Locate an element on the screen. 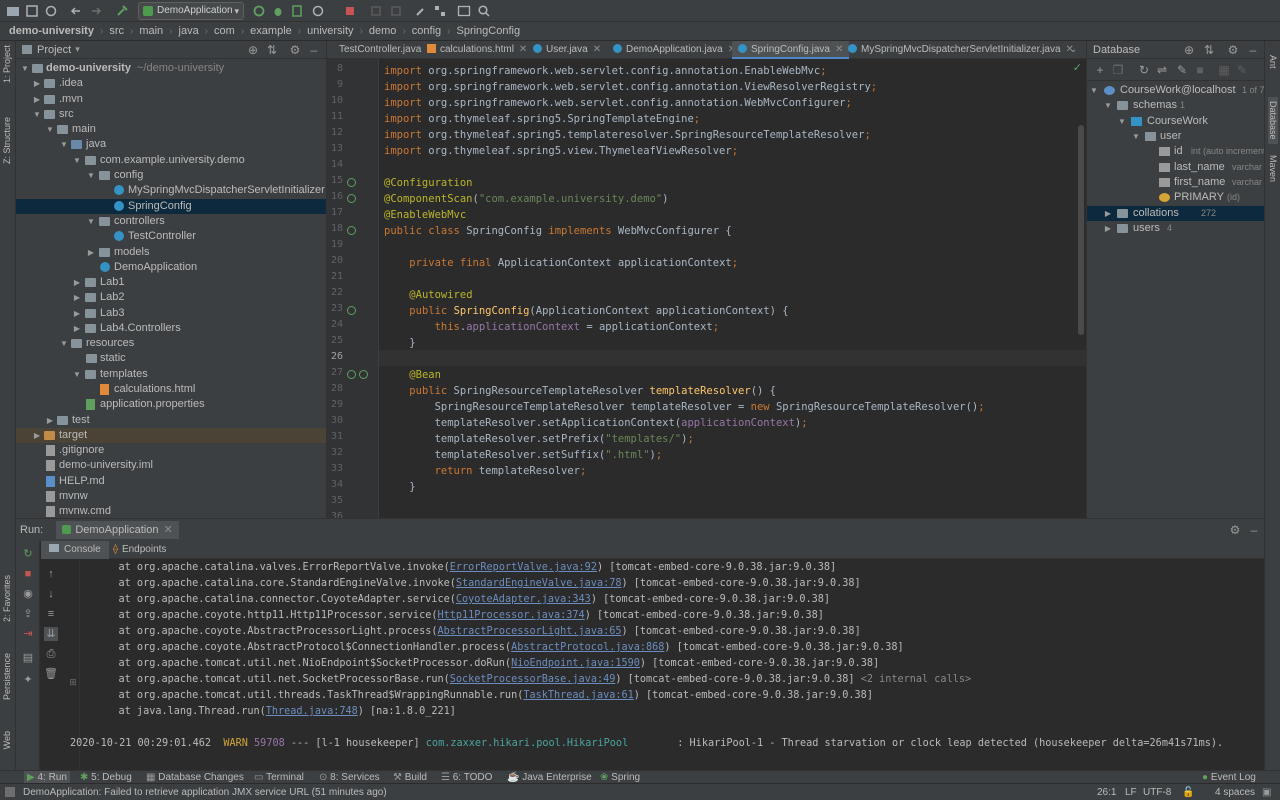 The width and height of the screenshot is (1280, 800). source-link: AbstractProcessorLight.java:65 is located at coordinates (529, 631).